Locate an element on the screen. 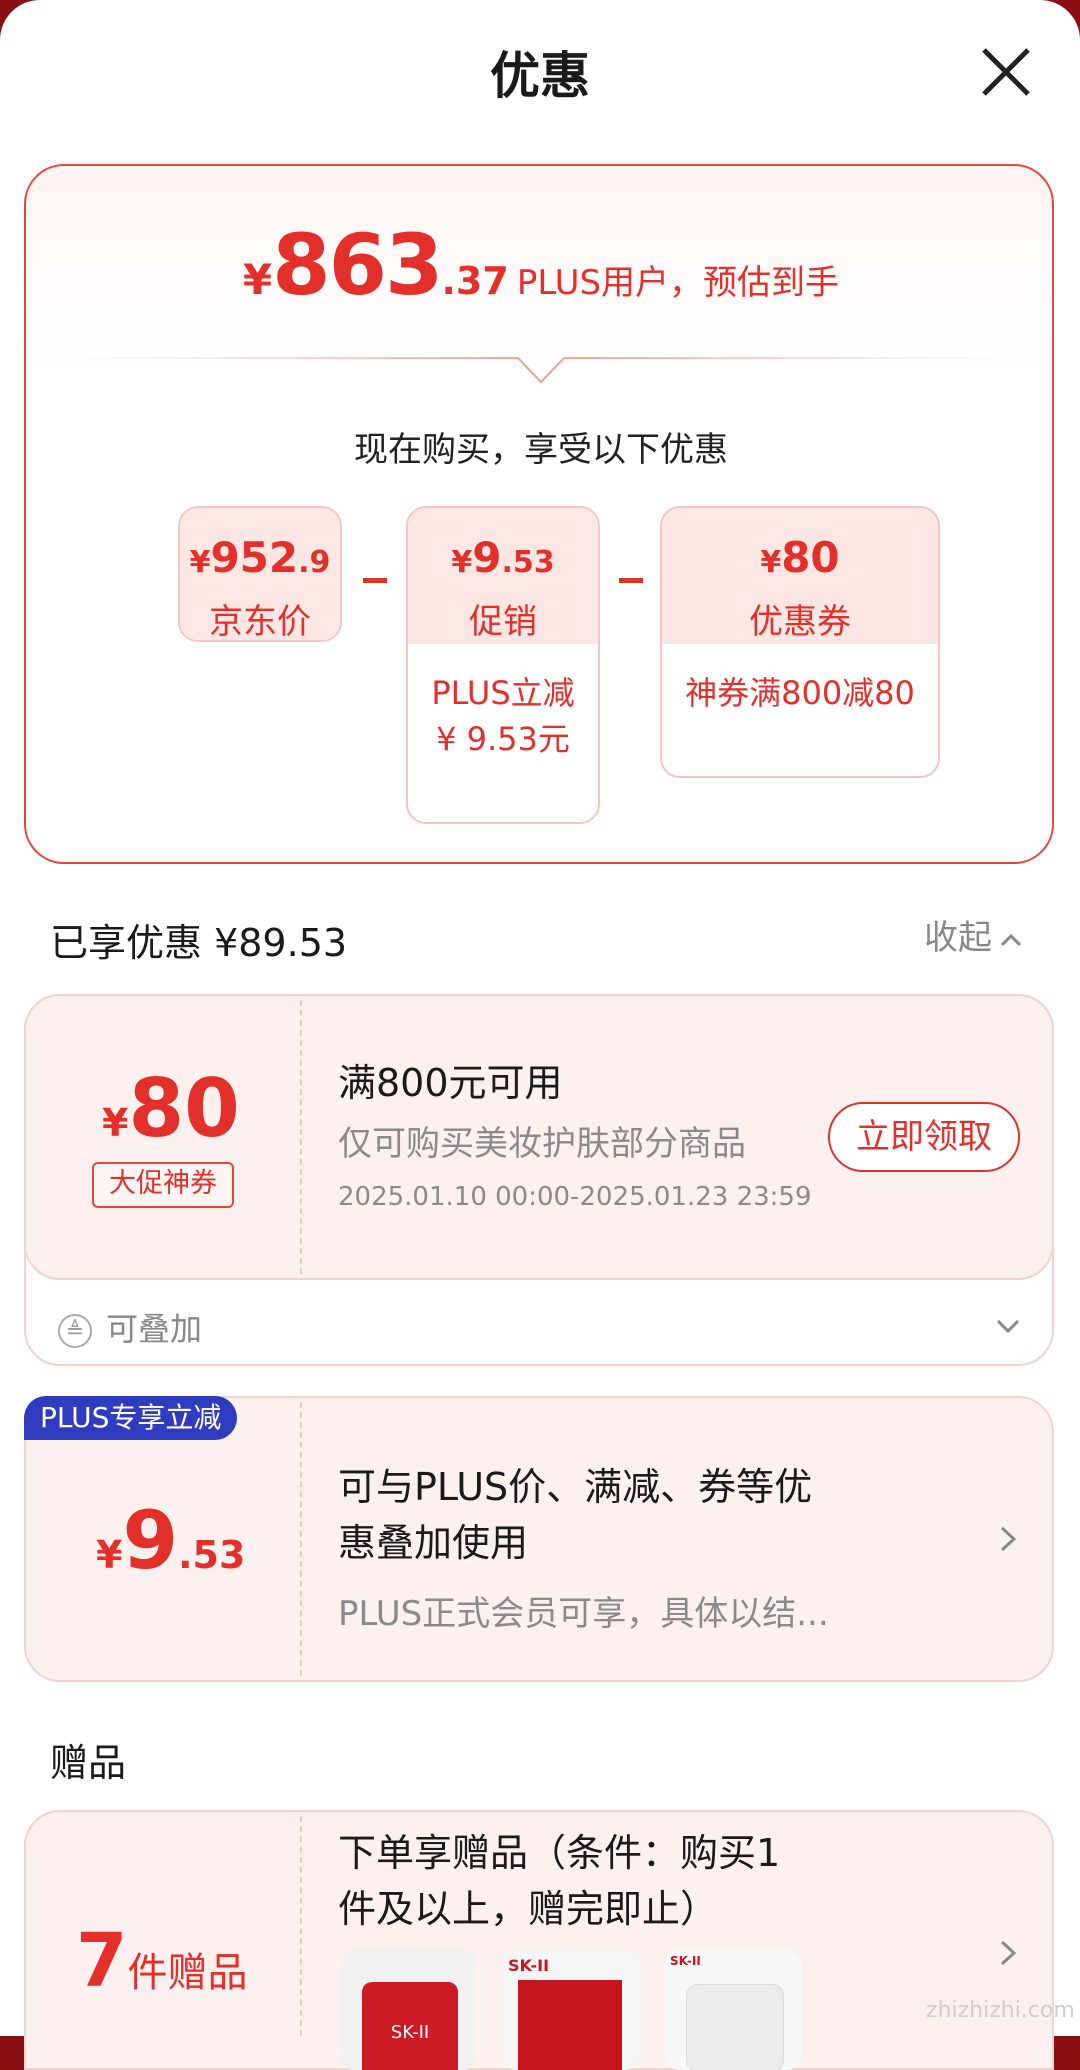 The height and width of the screenshot is (2070, 1080). coupon-divider is located at coordinates (301, 1137).